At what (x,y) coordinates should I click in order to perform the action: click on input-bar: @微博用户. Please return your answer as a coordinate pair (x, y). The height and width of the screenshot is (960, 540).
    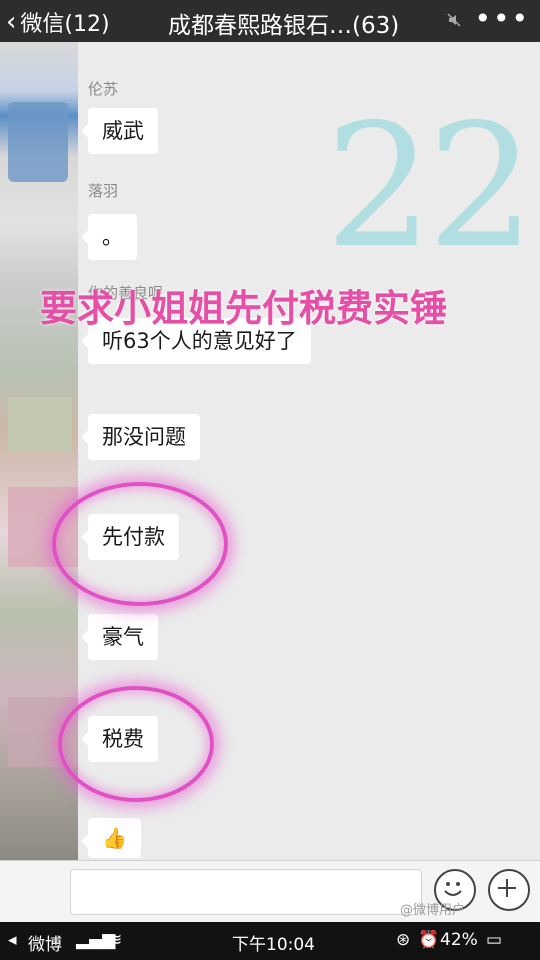
    Looking at the image, I should click on (270, 891).